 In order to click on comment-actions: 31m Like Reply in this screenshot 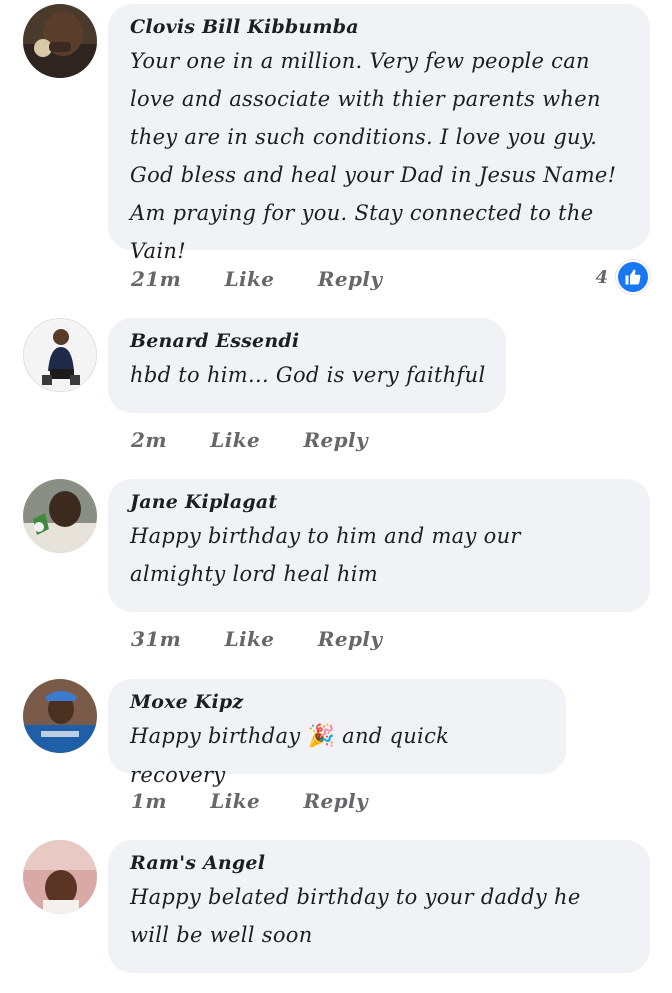, I will do `click(274, 639)`.